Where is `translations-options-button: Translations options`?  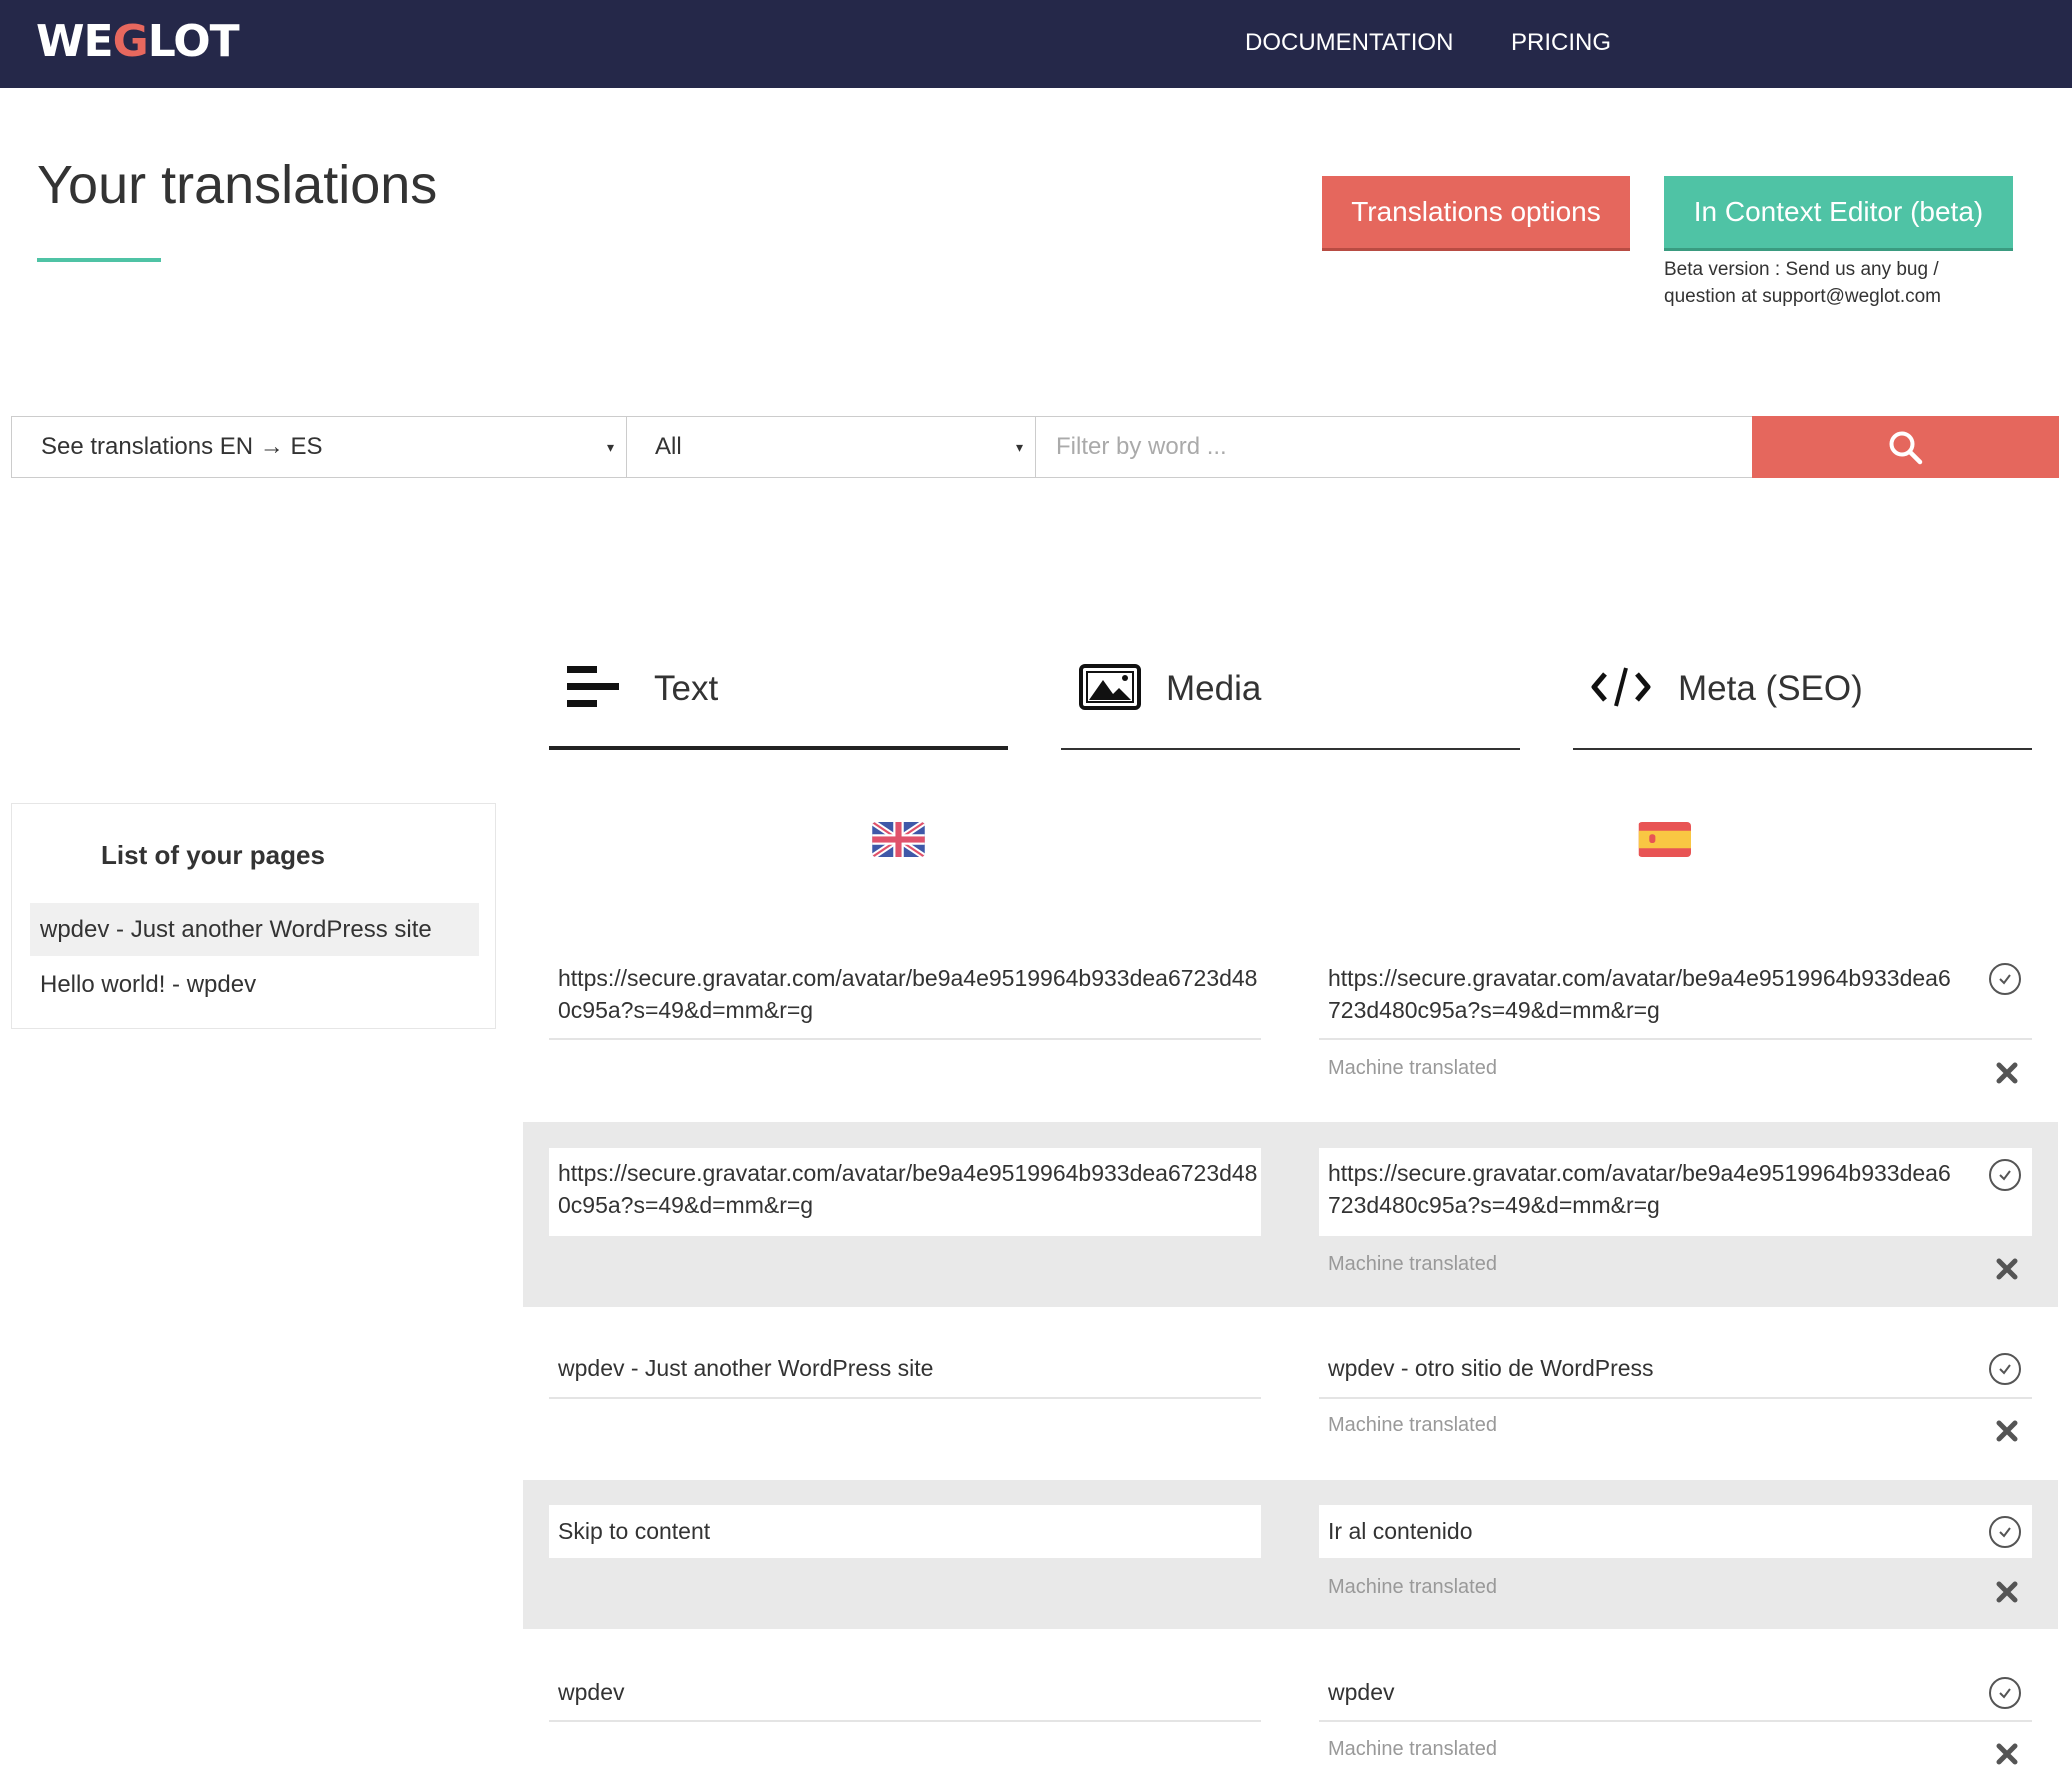
translations-options-button: Translations options is located at coordinates (1476, 213).